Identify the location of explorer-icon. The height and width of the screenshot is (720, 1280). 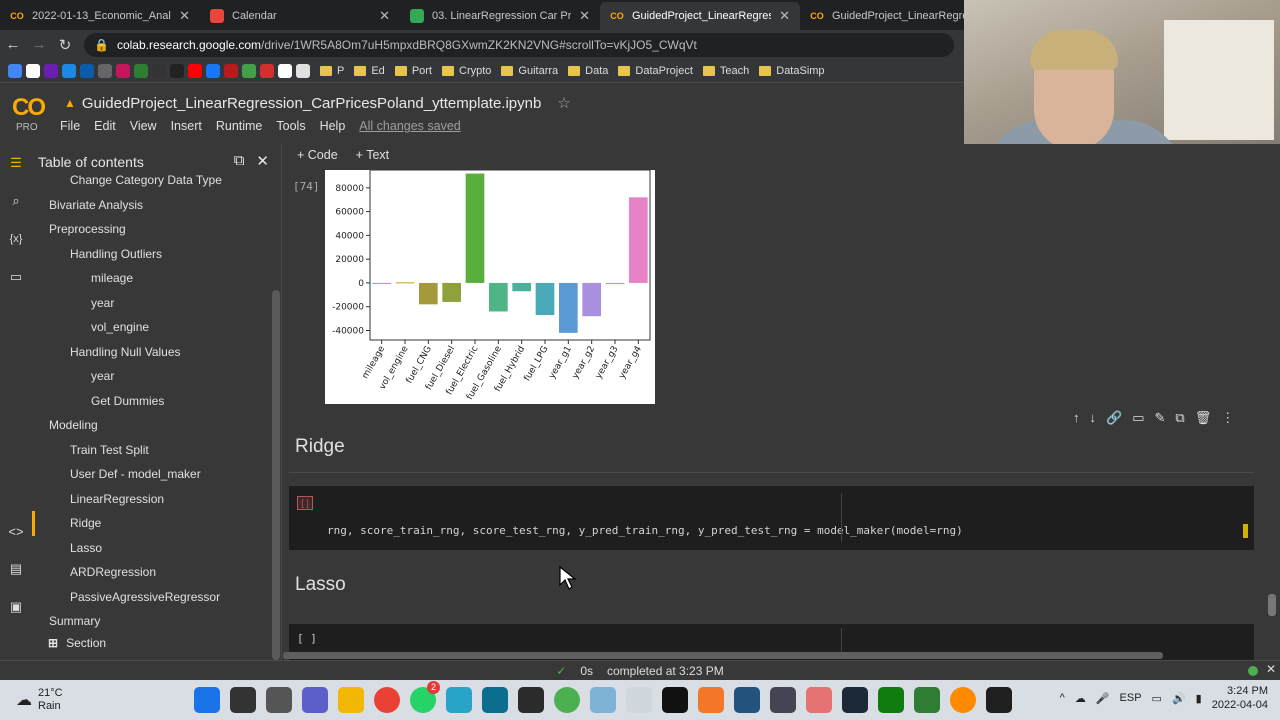
(351, 700).